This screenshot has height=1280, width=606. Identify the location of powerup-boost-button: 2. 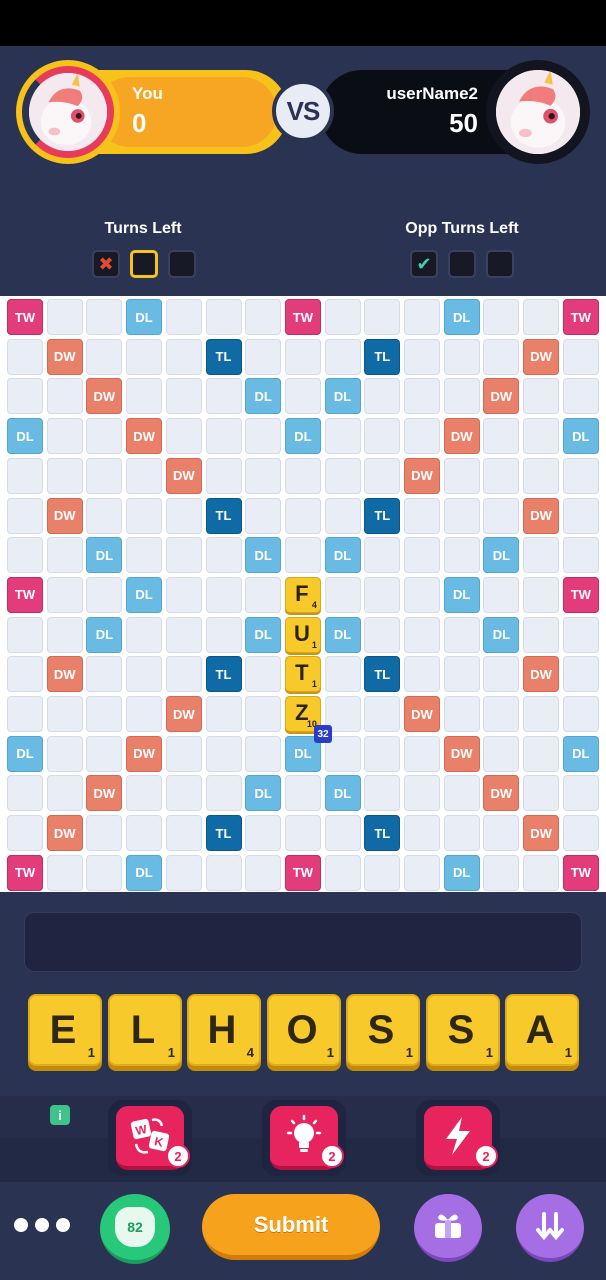
(458, 1138).